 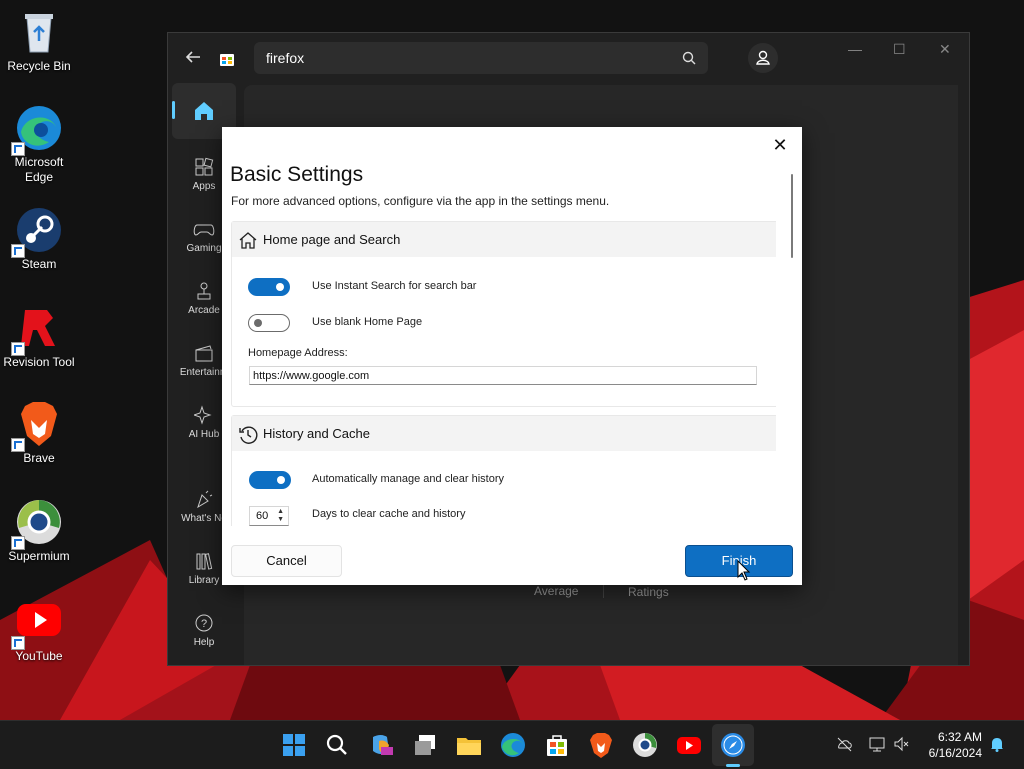 I want to click on apps-icon, so click(x=204, y=166).